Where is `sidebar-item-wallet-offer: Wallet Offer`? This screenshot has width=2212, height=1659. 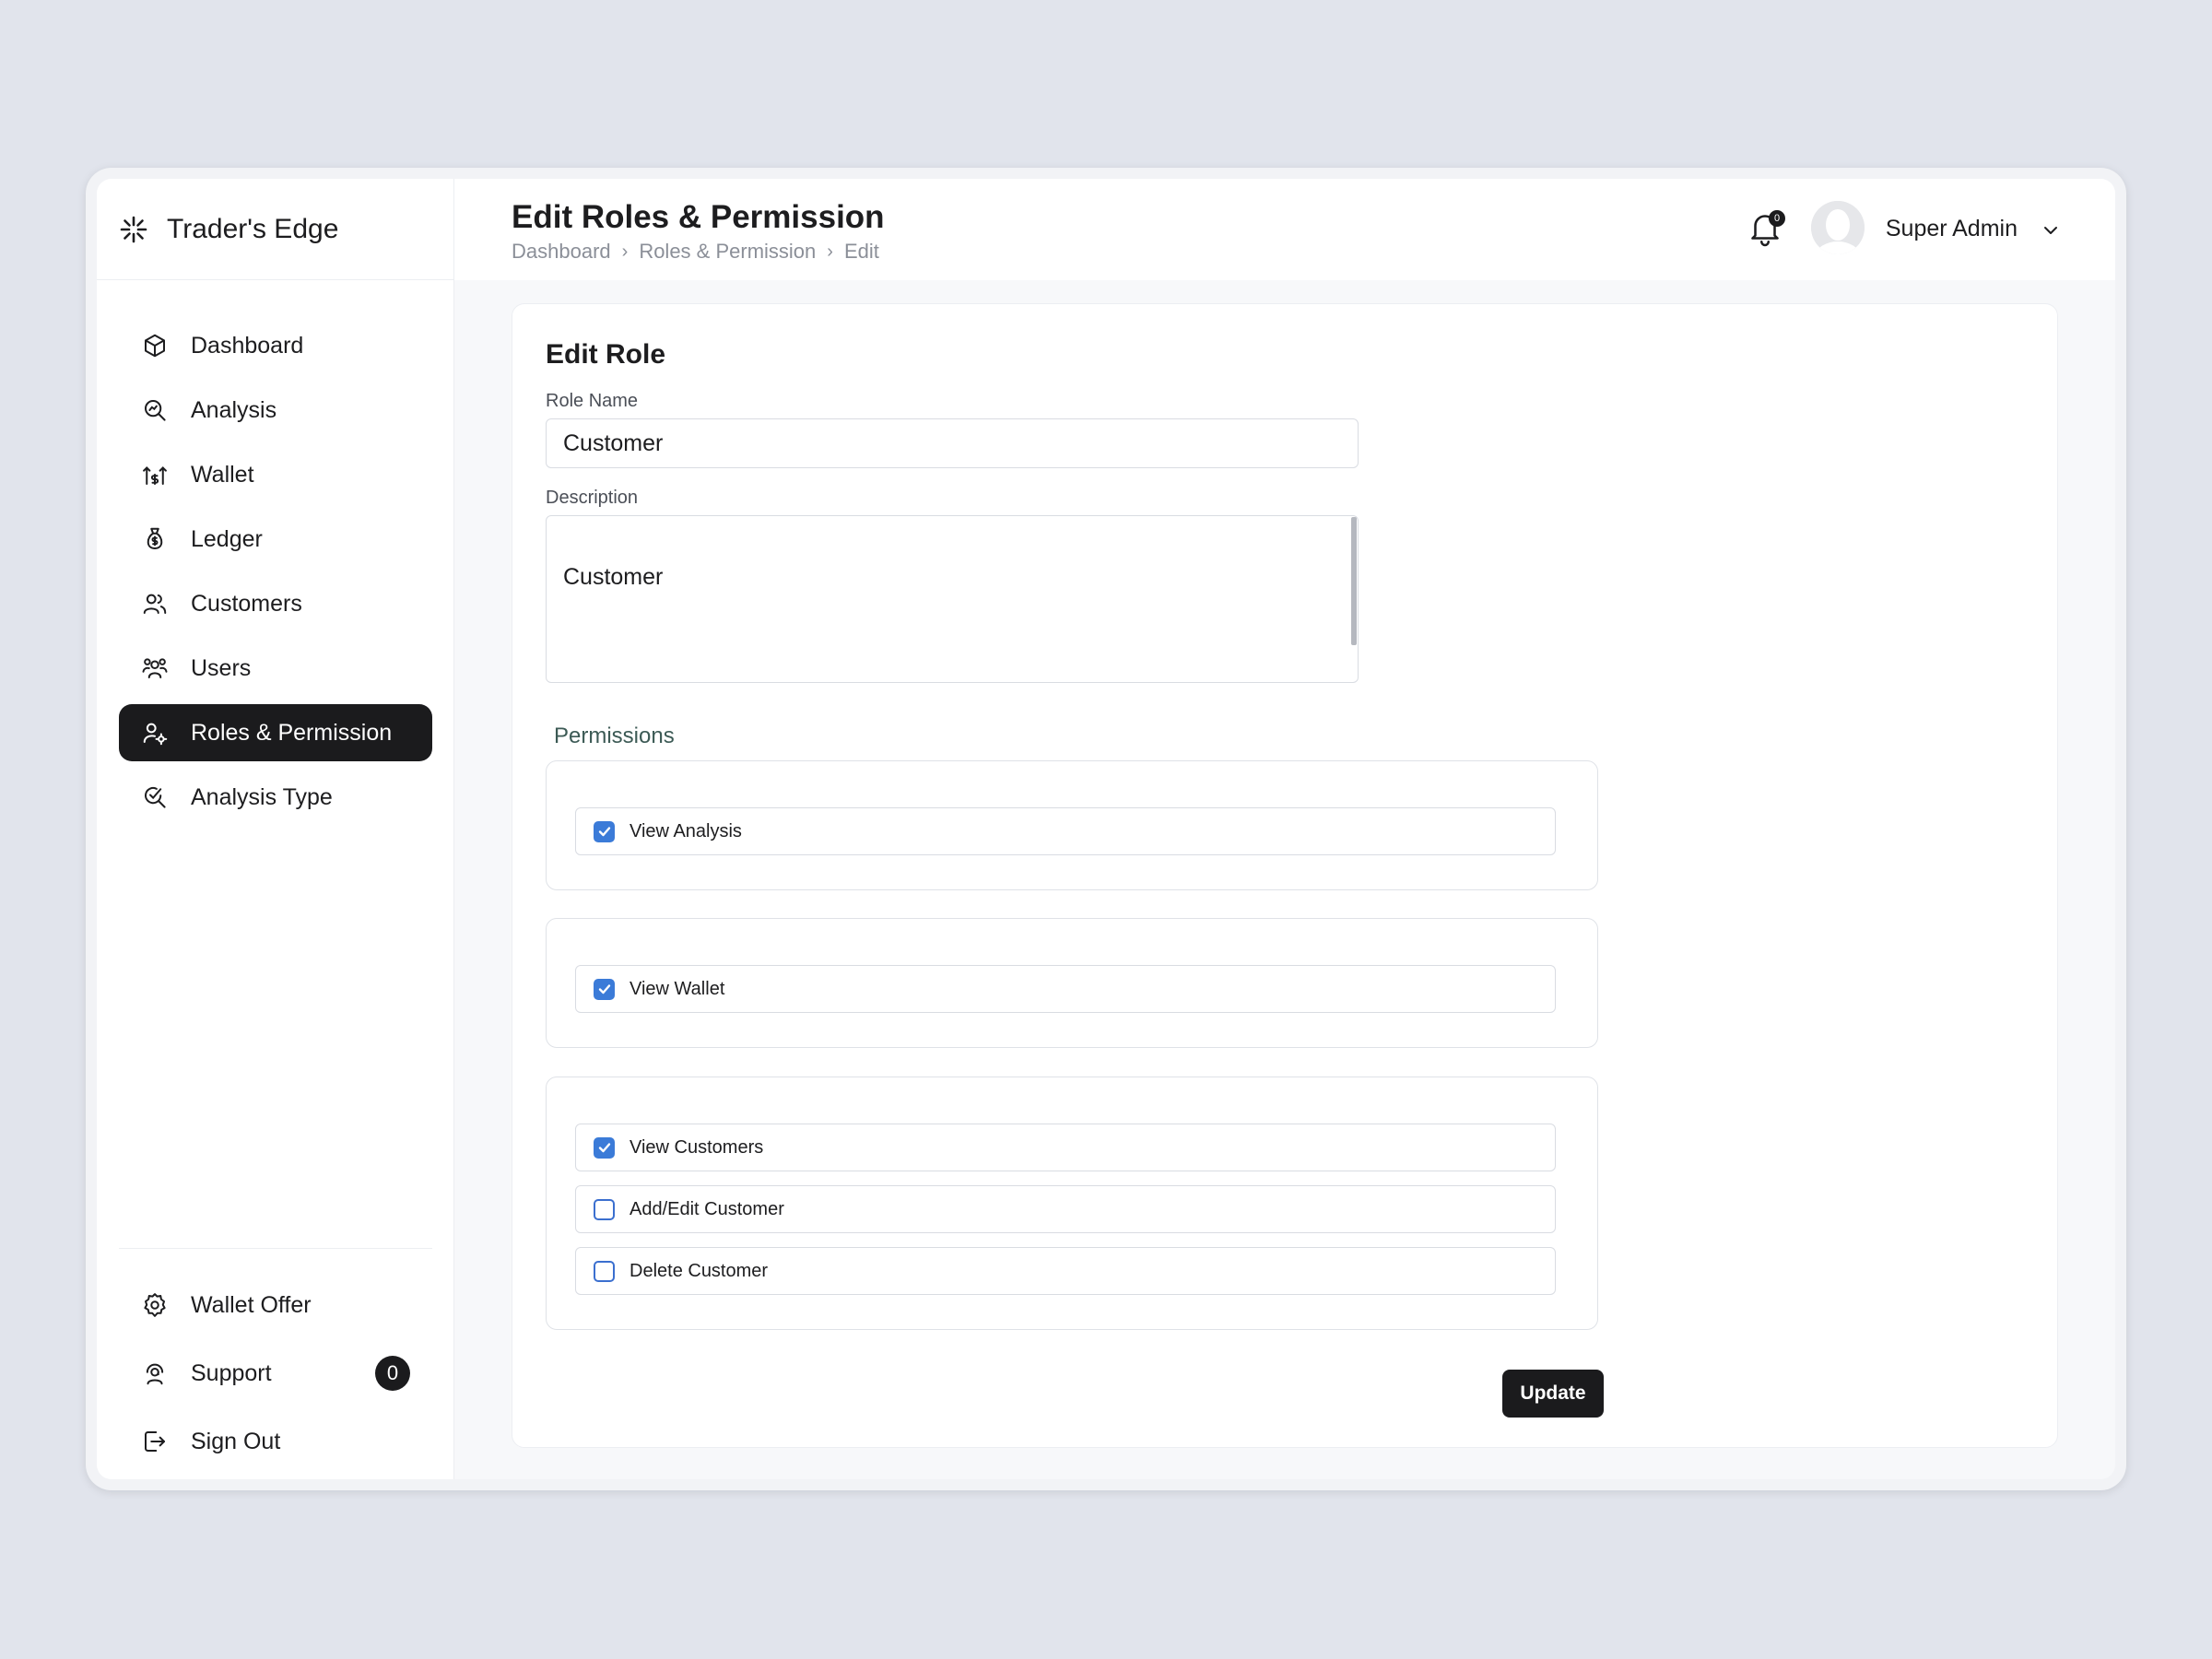
sidebar-item-wallet-offer: Wallet Offer is located at coordinates (275, 1305).